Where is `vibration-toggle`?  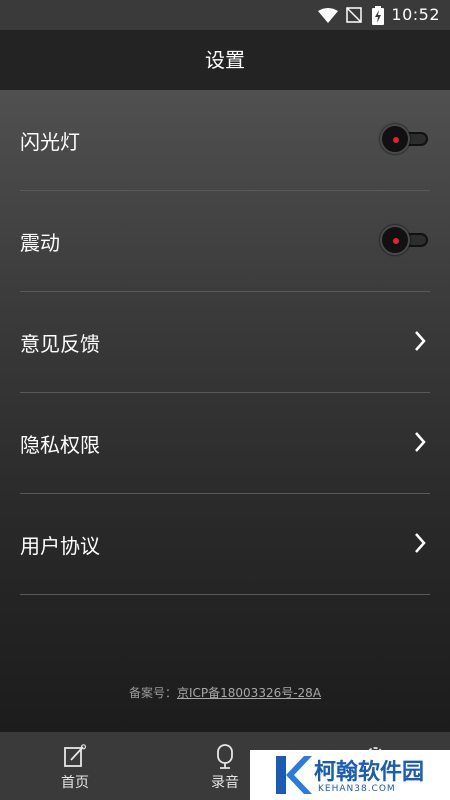 vibration-toggle is located at coordinates (405, 240).